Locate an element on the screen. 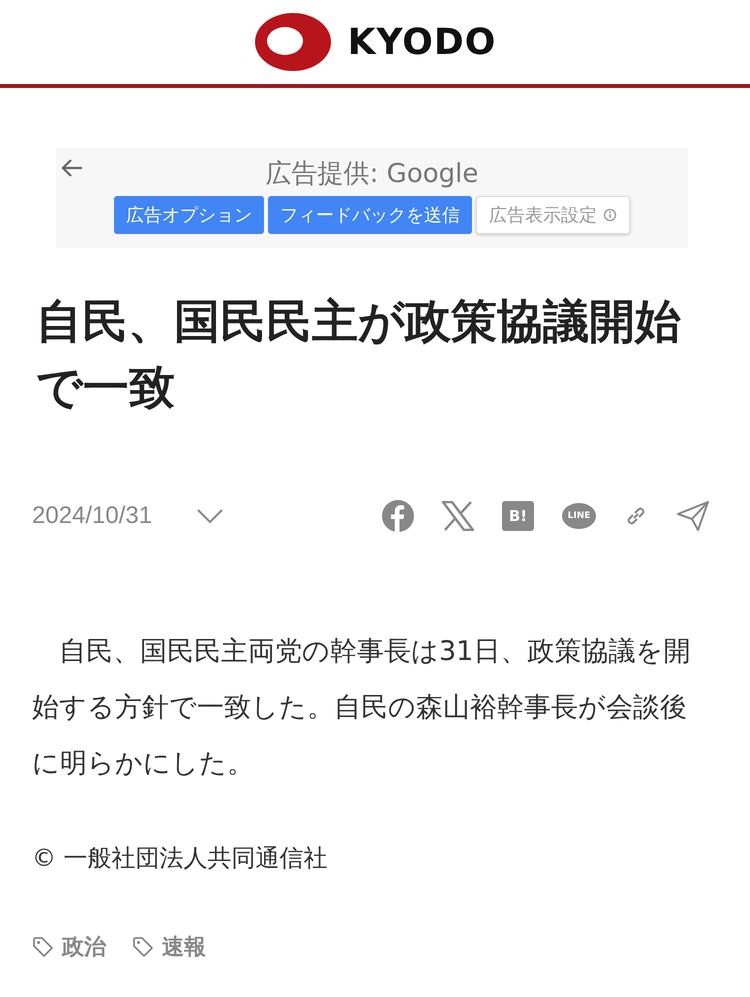 The height and width of the screenshot is (997, 750). article-date: 2024/10/31 is located at coordinates (92, 516).